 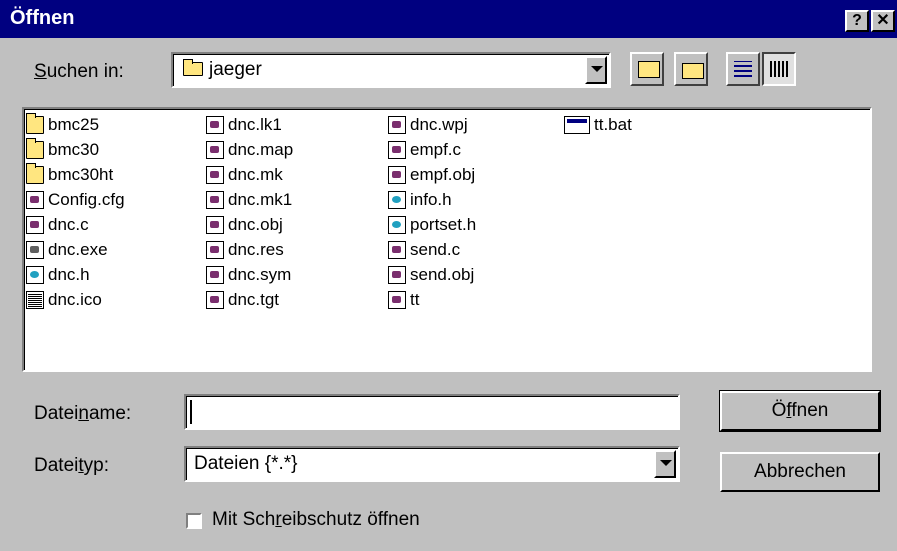 I want to click on close-button: ✕, so click(x=883, y=21).